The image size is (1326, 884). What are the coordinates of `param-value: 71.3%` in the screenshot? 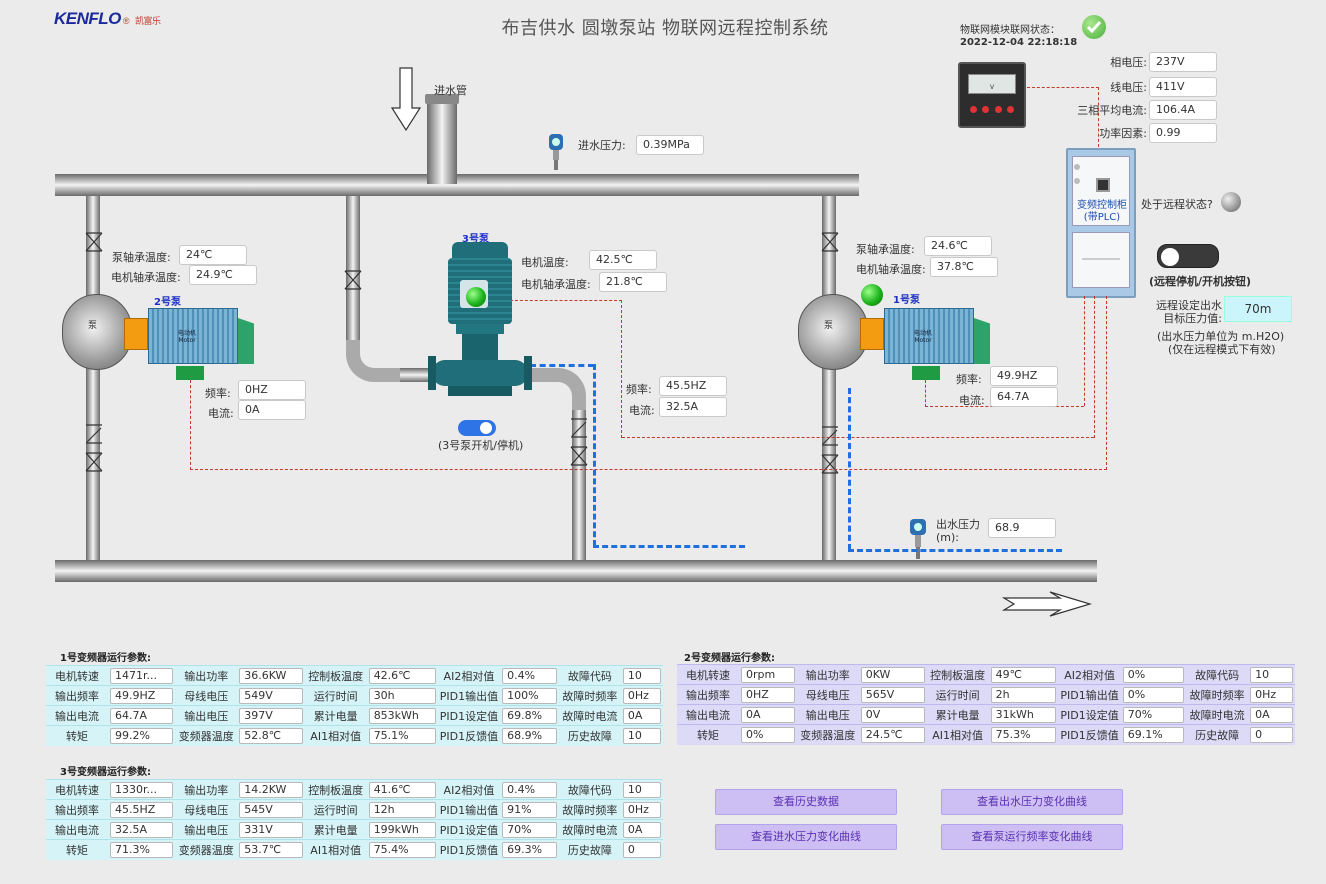 It's located at (142, 849).